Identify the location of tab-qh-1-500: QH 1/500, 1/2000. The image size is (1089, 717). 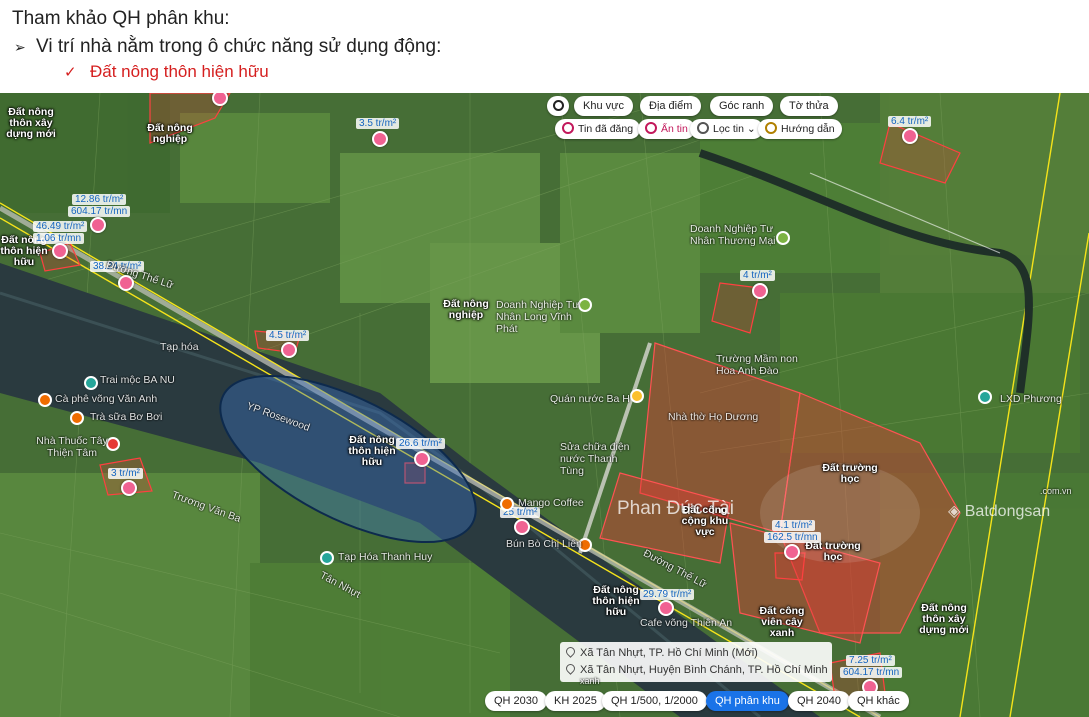
(654, 701).